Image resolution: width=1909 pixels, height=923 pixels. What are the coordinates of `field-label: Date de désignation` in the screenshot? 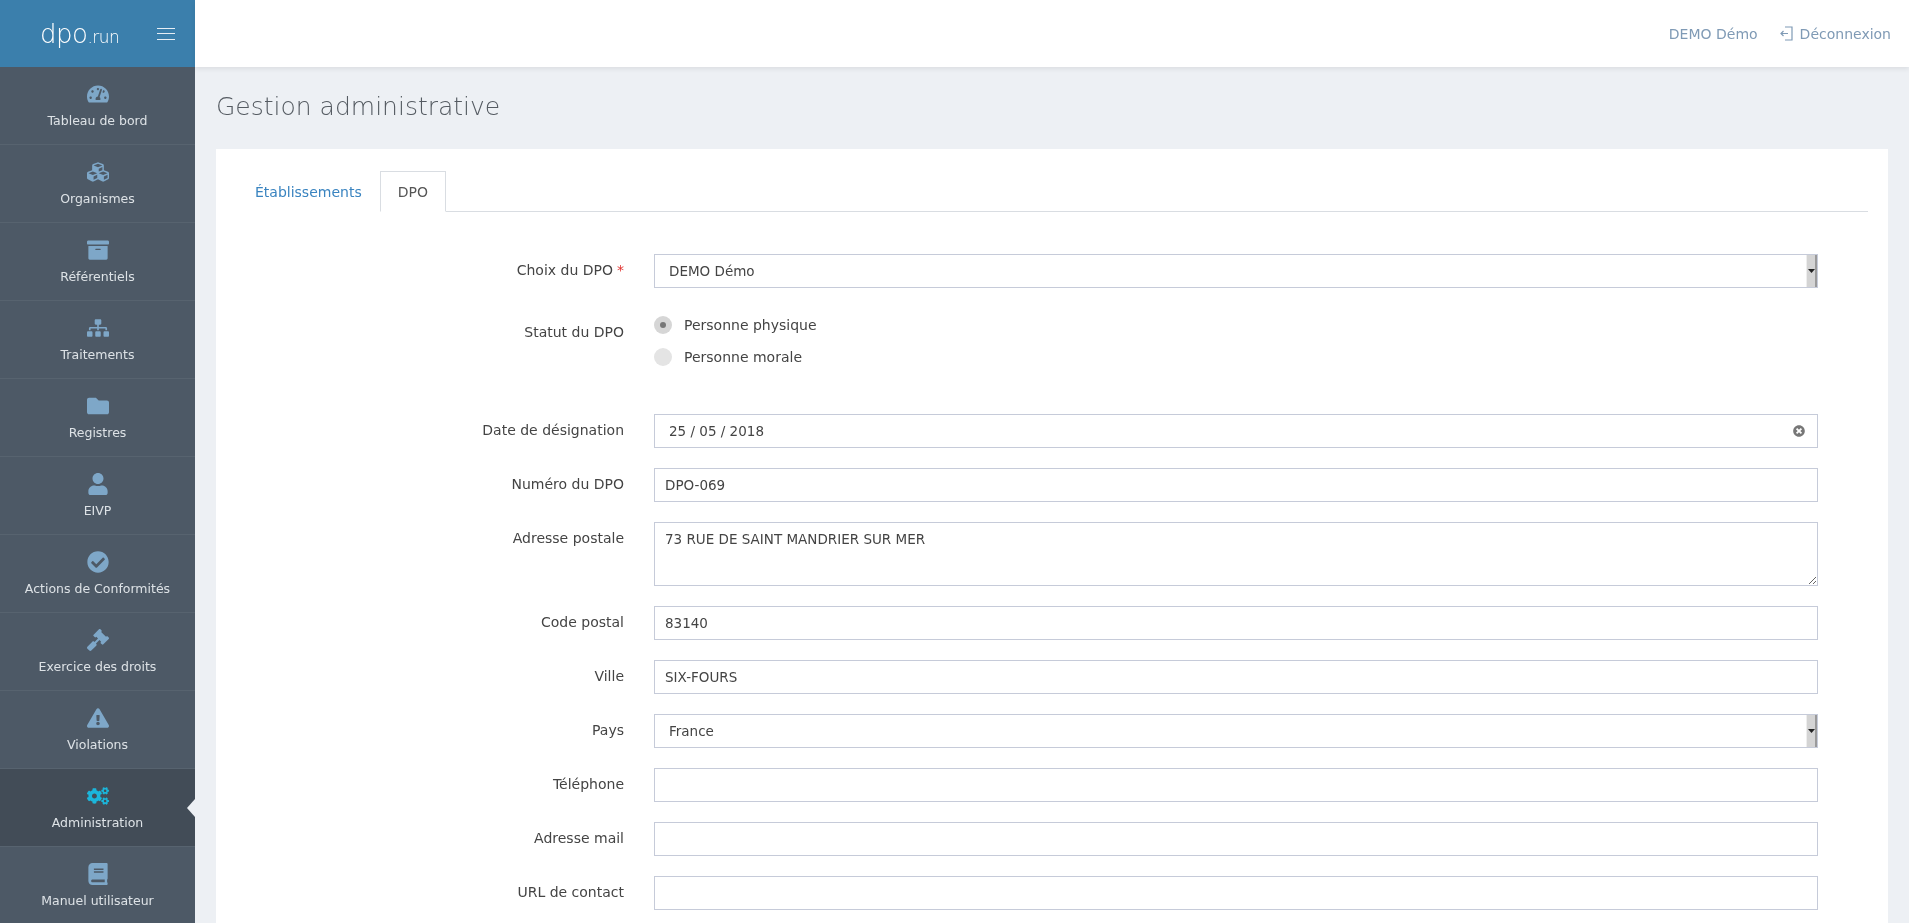 It's located at (552, 430).